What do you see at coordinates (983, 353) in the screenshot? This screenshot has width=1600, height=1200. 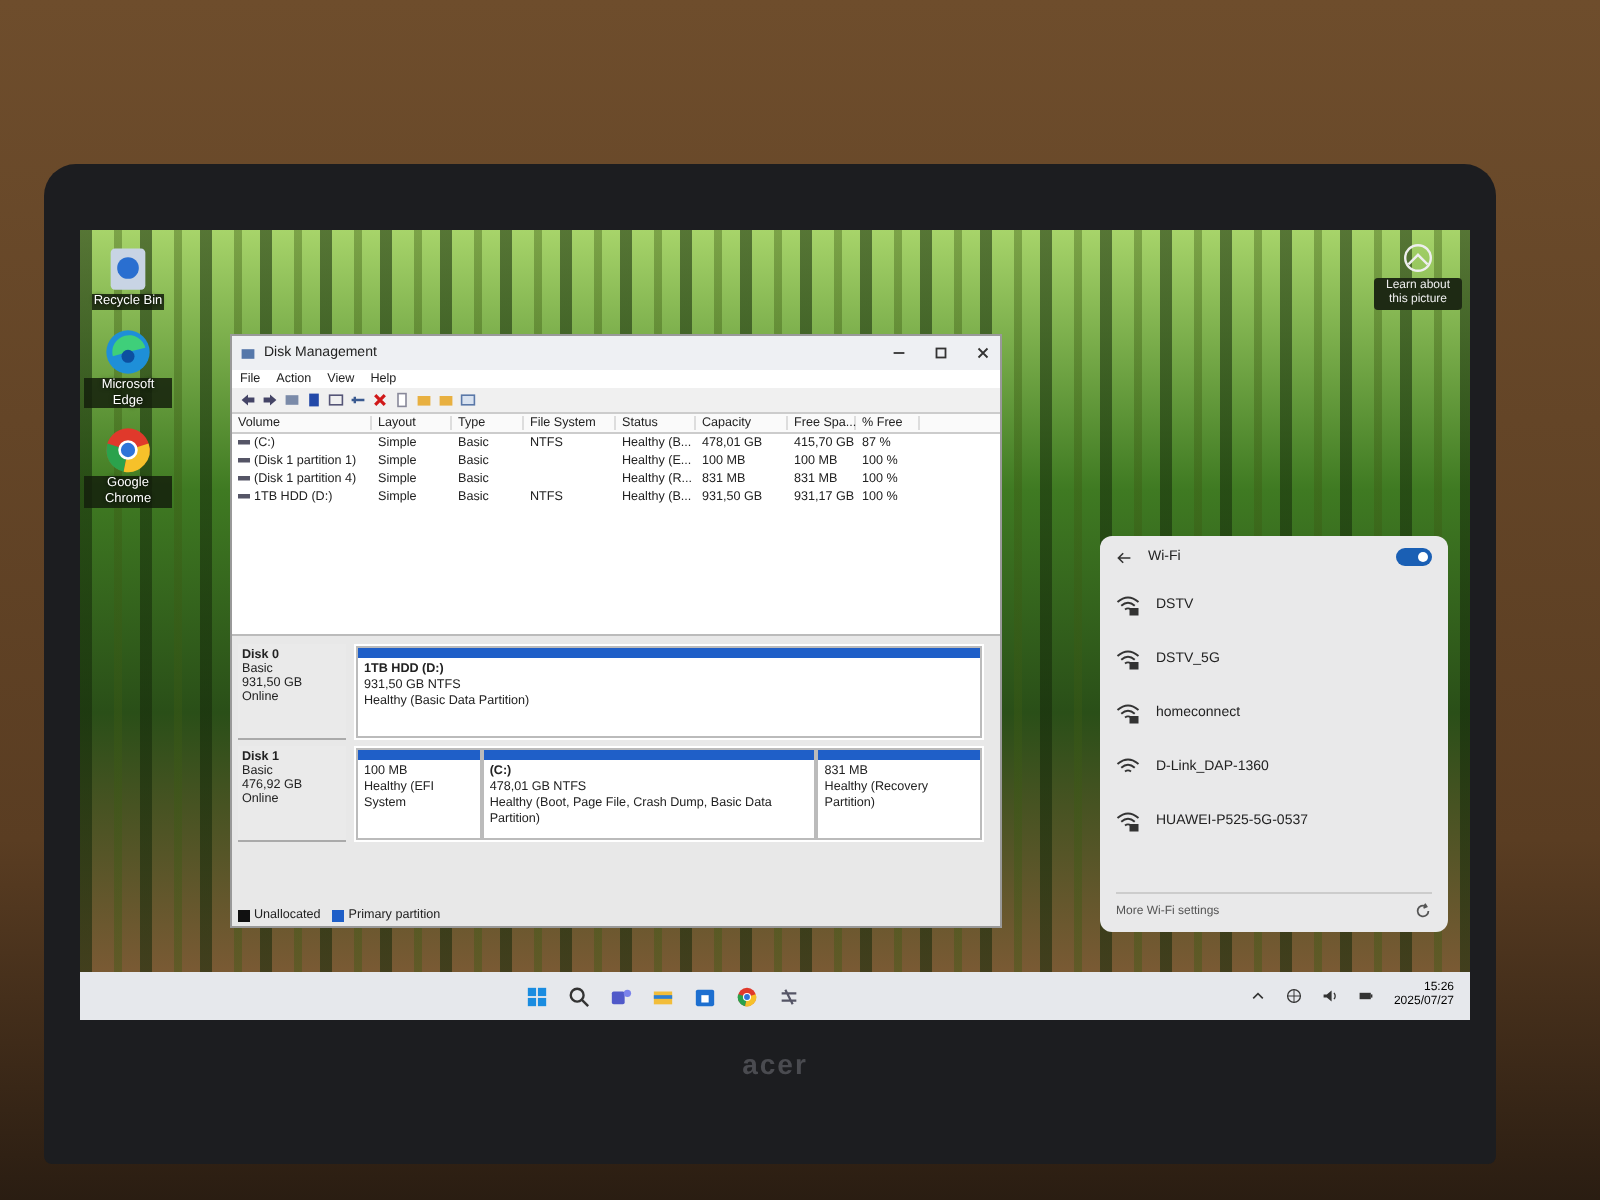 I see `close-icon` at bounding box center [983, 353].